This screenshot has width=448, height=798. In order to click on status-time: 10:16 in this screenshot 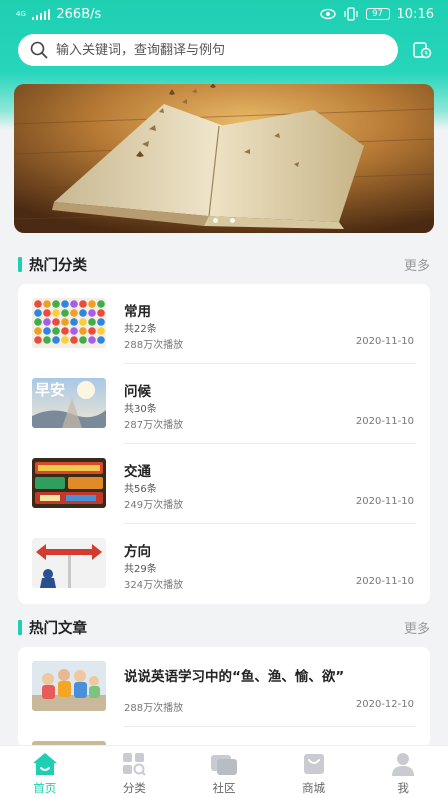, I will do `click(415, 14)`.